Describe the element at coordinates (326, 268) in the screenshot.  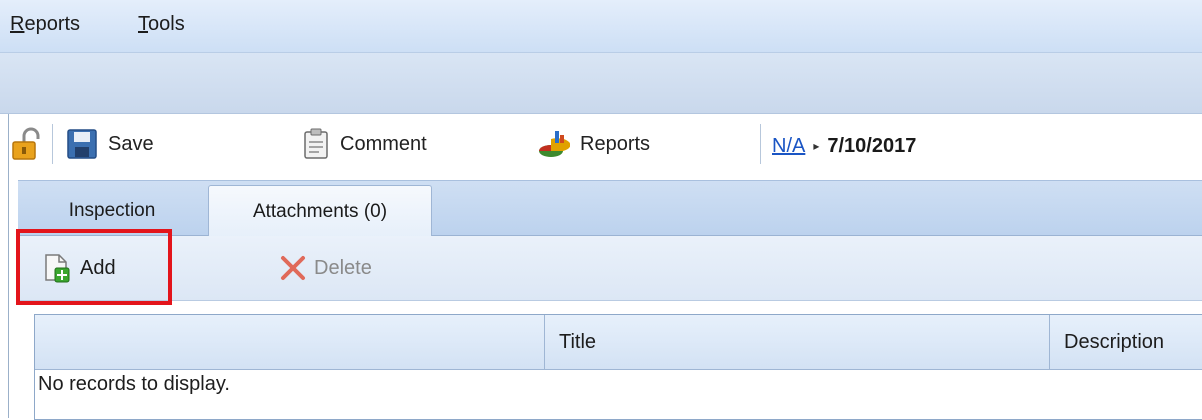
I see `delete-button: Delete` at that location.